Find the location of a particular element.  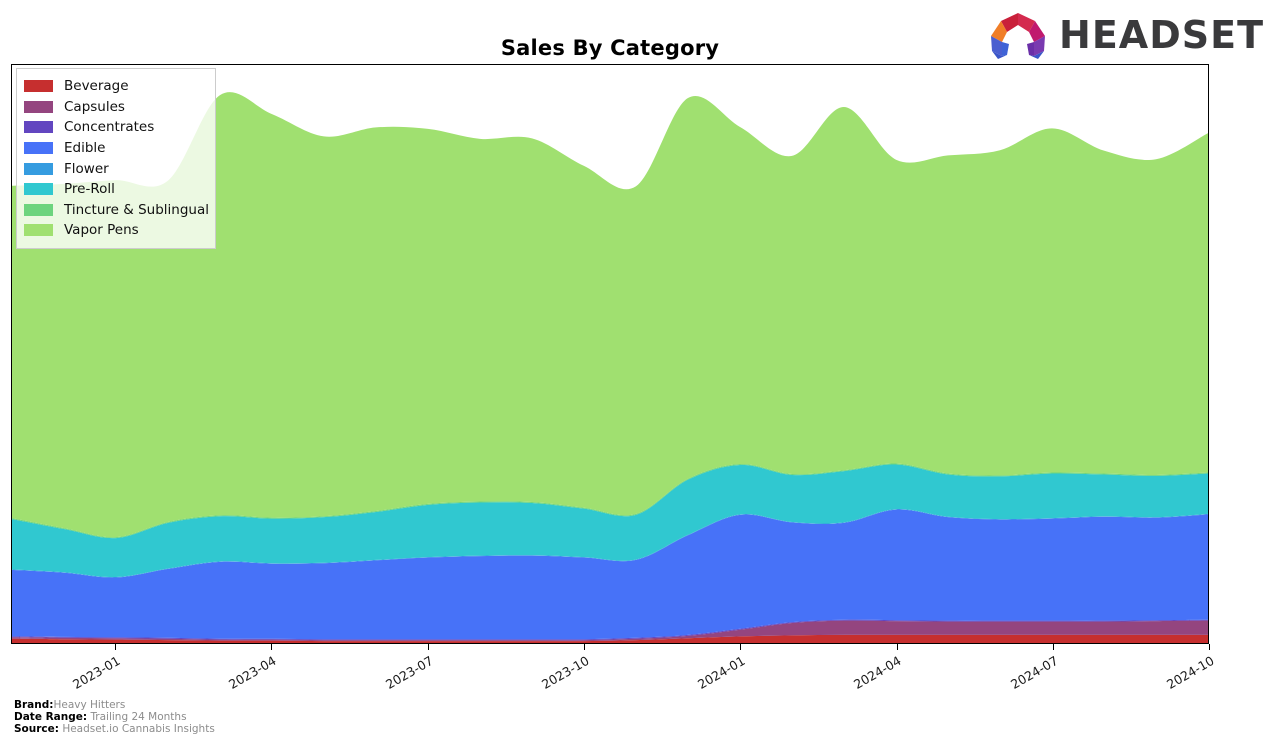

footnote-source-key: Source: is located at coordinates (36, 728).